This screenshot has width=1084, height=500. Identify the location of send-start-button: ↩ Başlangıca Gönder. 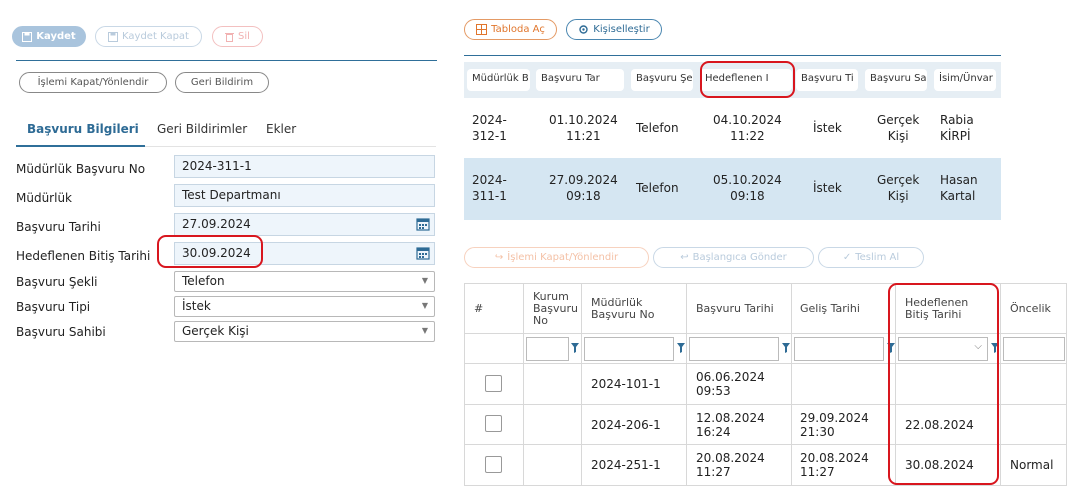
(733, 257).